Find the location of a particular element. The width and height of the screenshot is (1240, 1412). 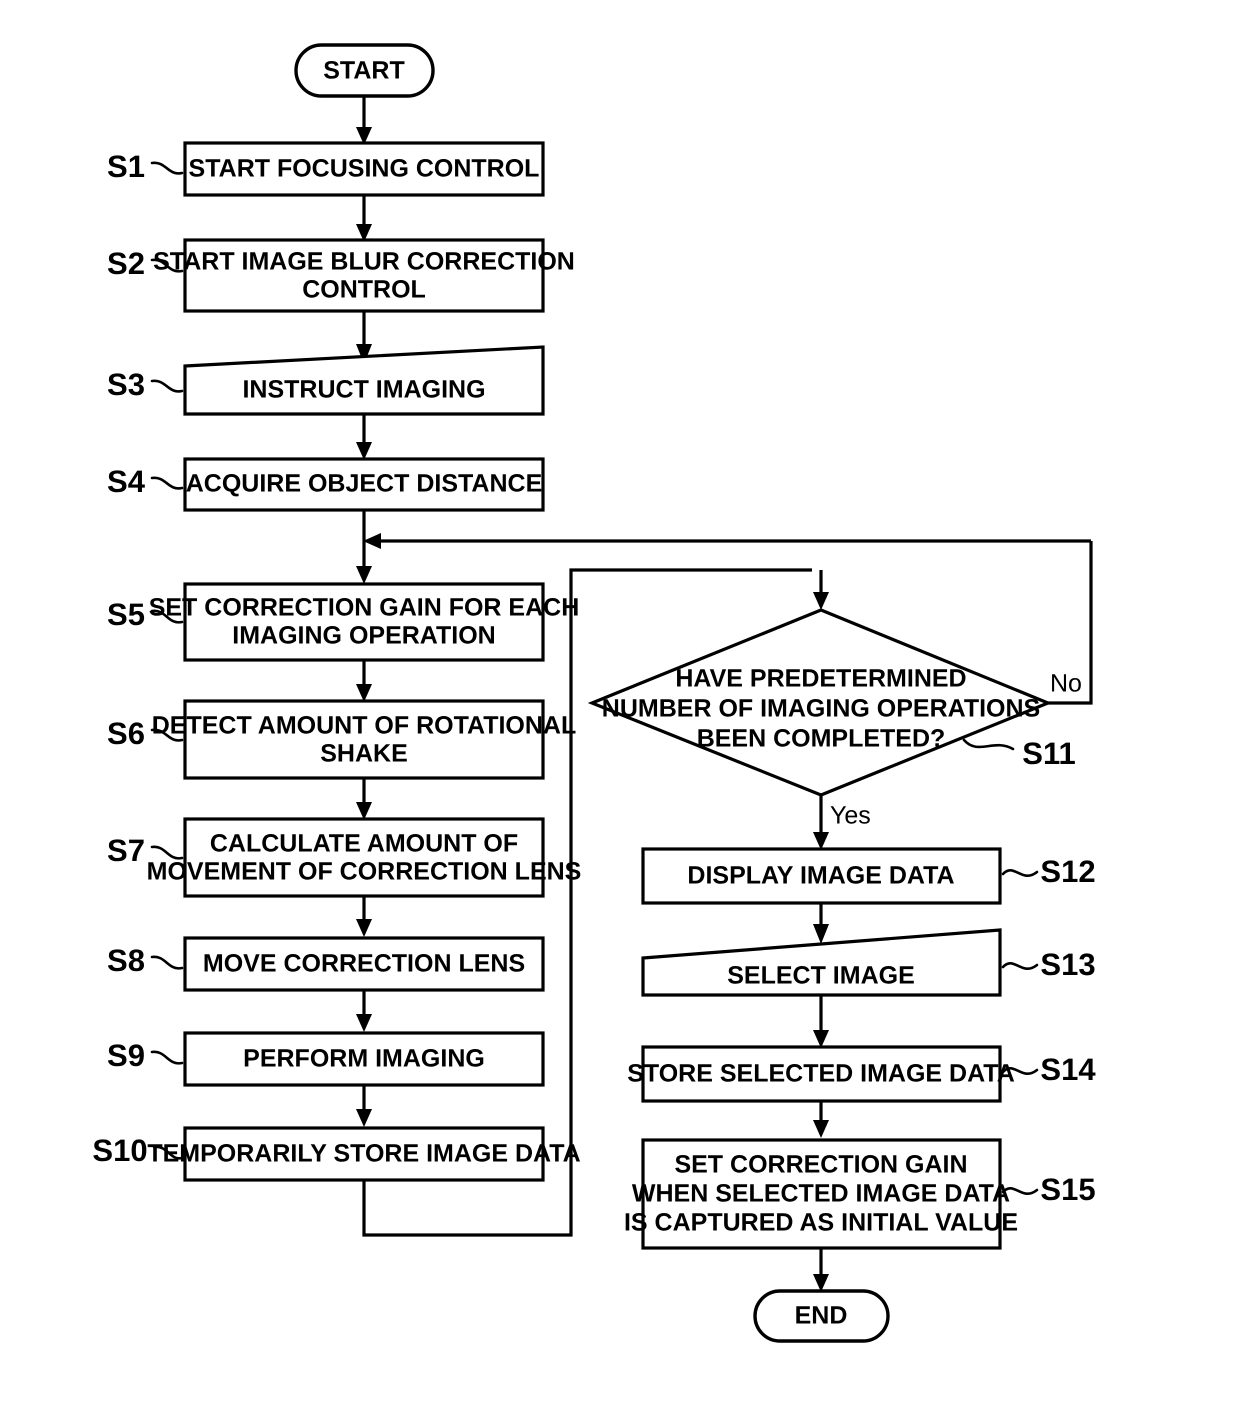

arrowhead-s14-s15 is located at coordinates (821, 1129).